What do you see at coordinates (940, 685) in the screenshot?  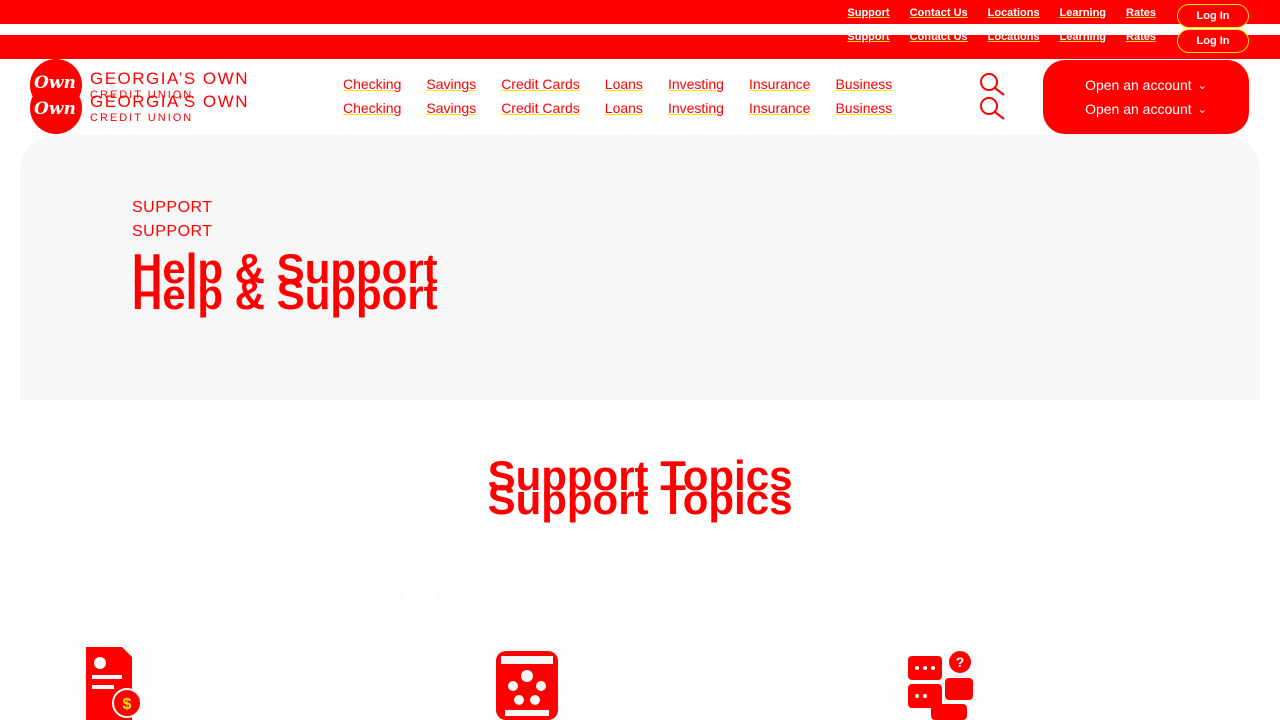 I see `chat-question-icon: ?` at bounding box center [940, 685].